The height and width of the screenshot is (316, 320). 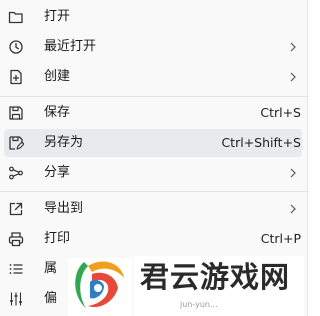 What do you see at coordinates (153, 173) in the screenshot?
I see `menu-item-share: 分享` at bounding box center [153, 173].